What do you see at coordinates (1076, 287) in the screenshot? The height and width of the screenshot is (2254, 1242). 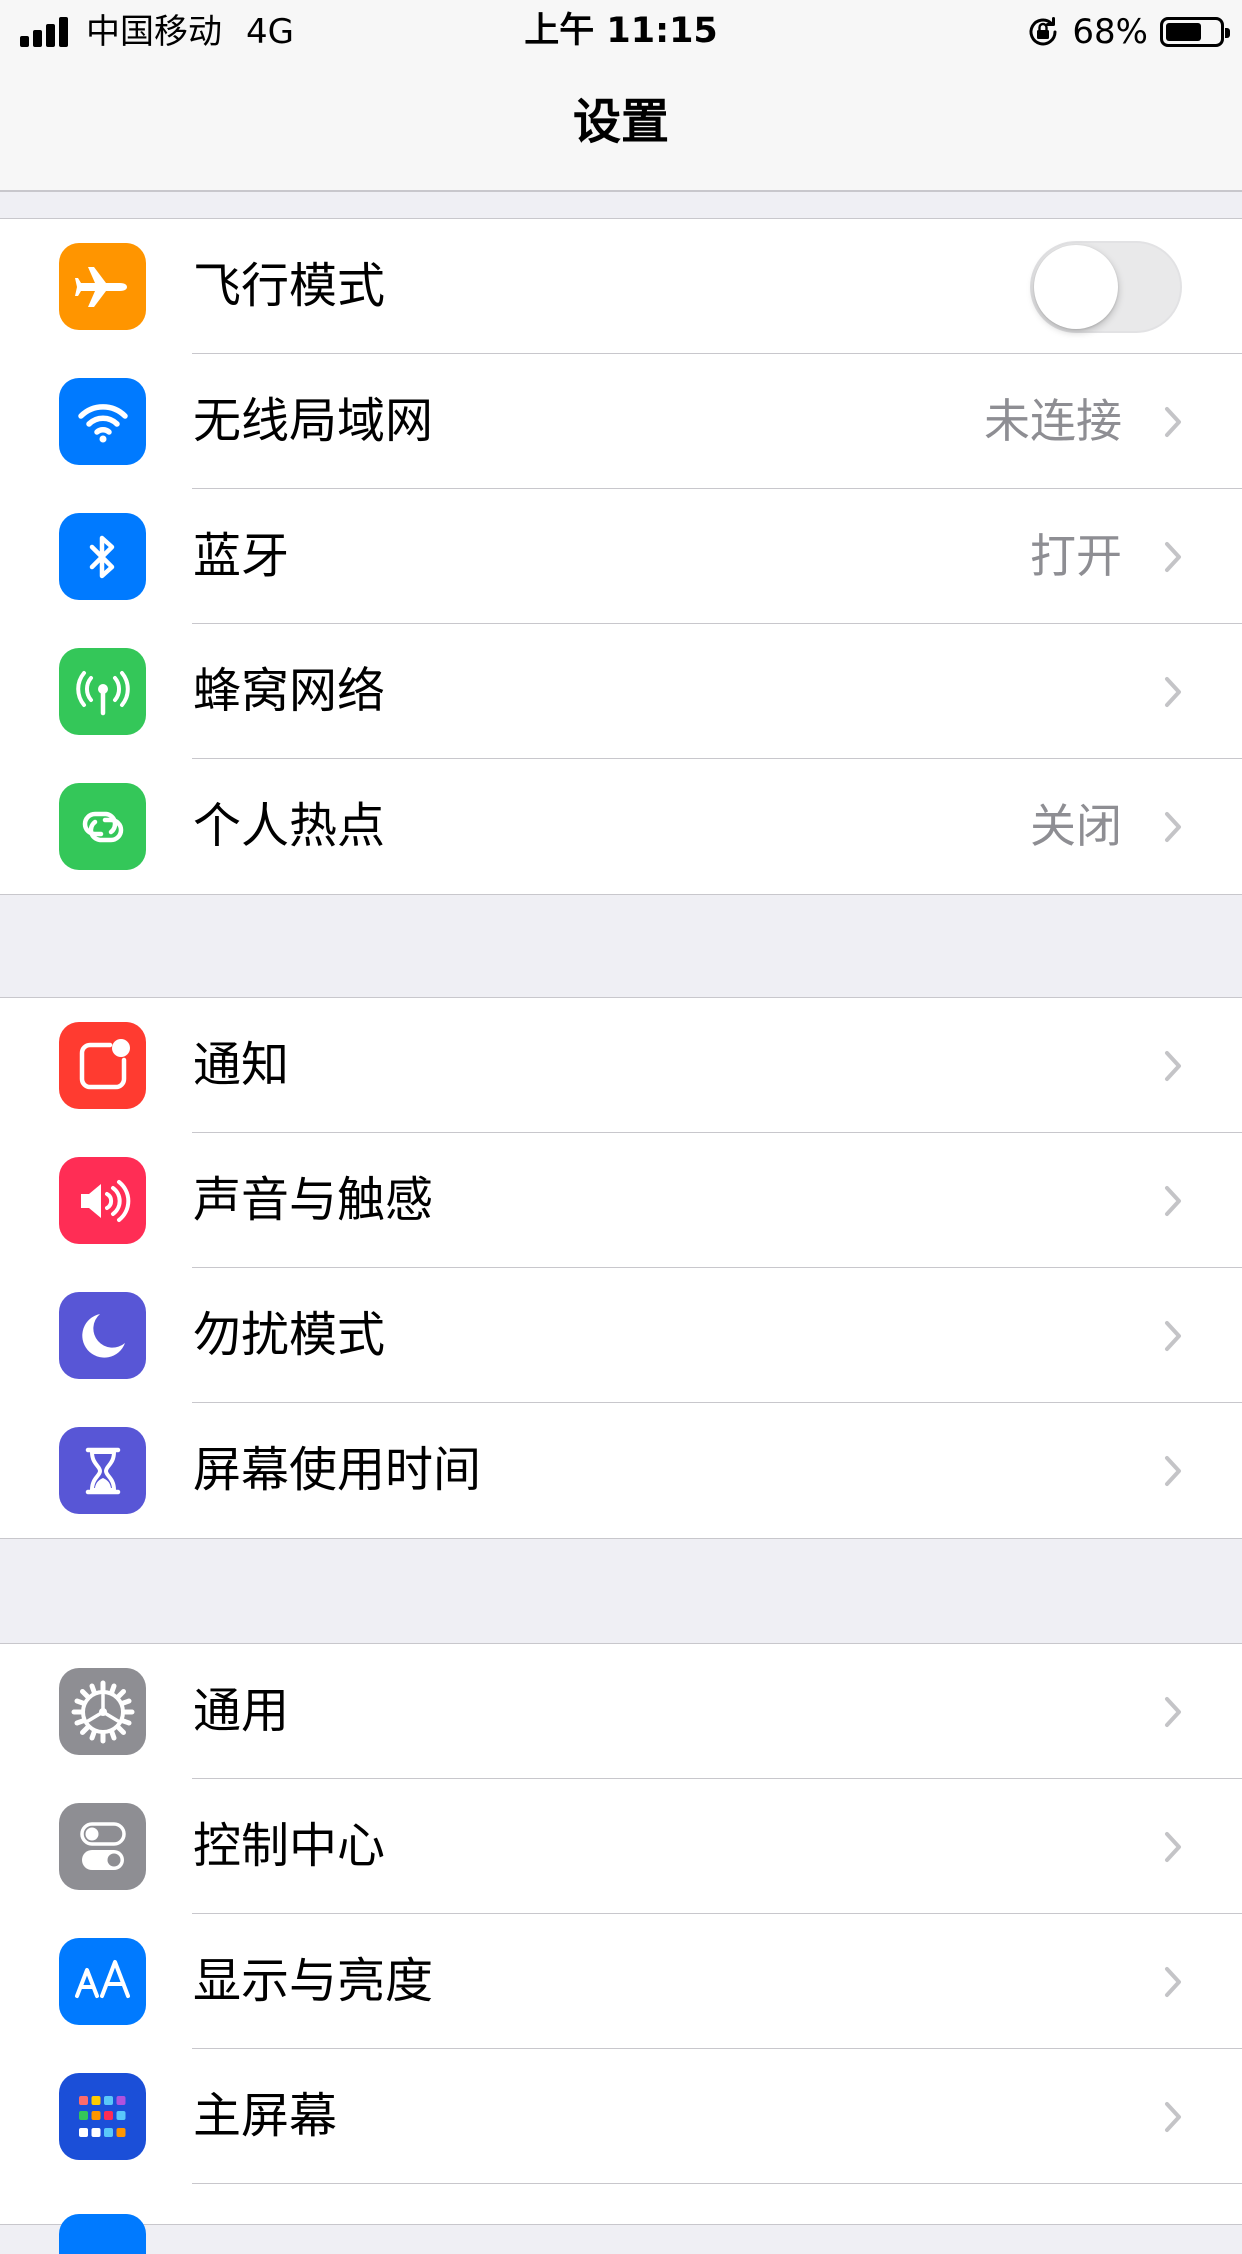 I see `toggle-knob` at bounding box center [1076, 287].